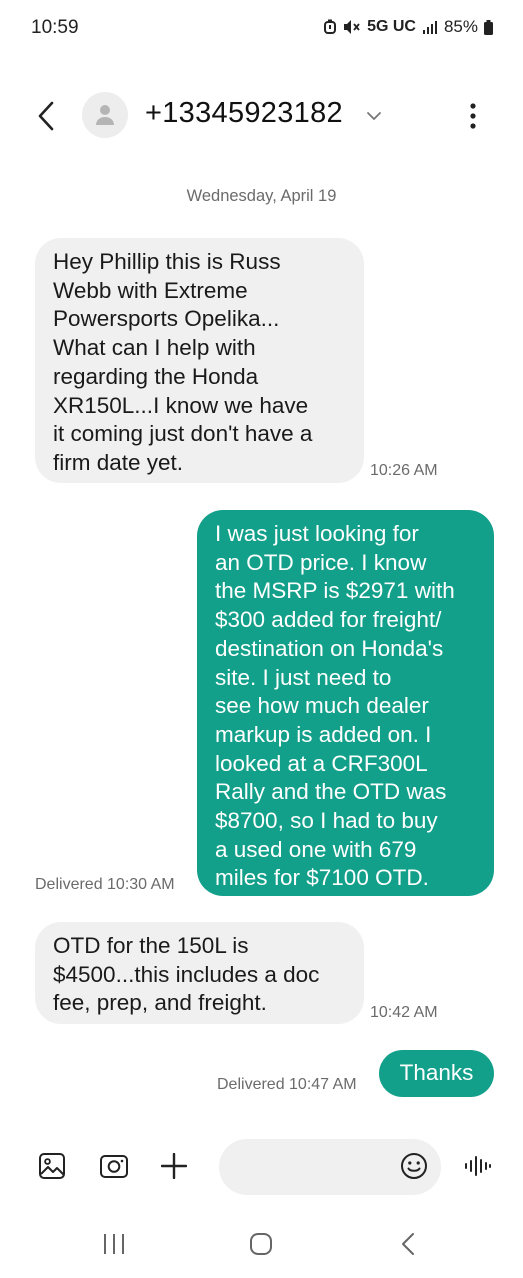 The width and height of the screenshot is (523, 1278). I want to click on message-line: firm date yet., so click(118, 462).